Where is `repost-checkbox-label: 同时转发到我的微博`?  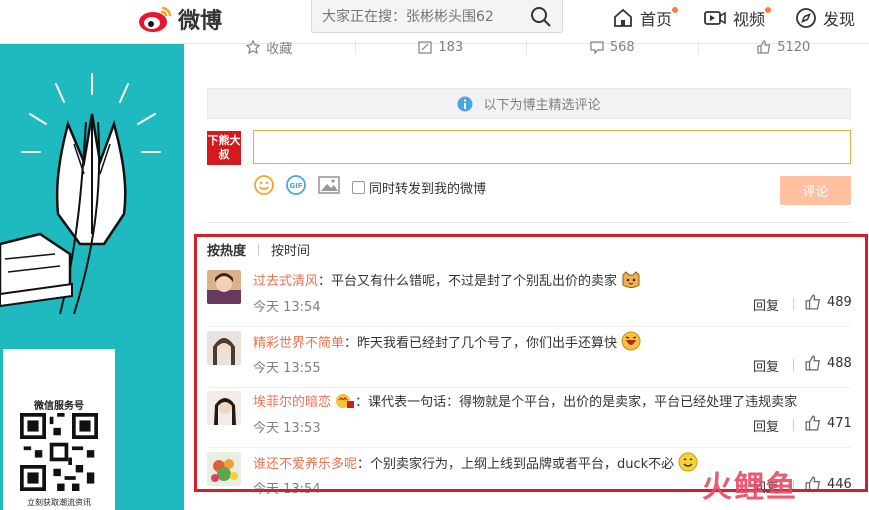 repost-checkbox-label: 同时转发到我的微博 is located at coordinates (428, 189).